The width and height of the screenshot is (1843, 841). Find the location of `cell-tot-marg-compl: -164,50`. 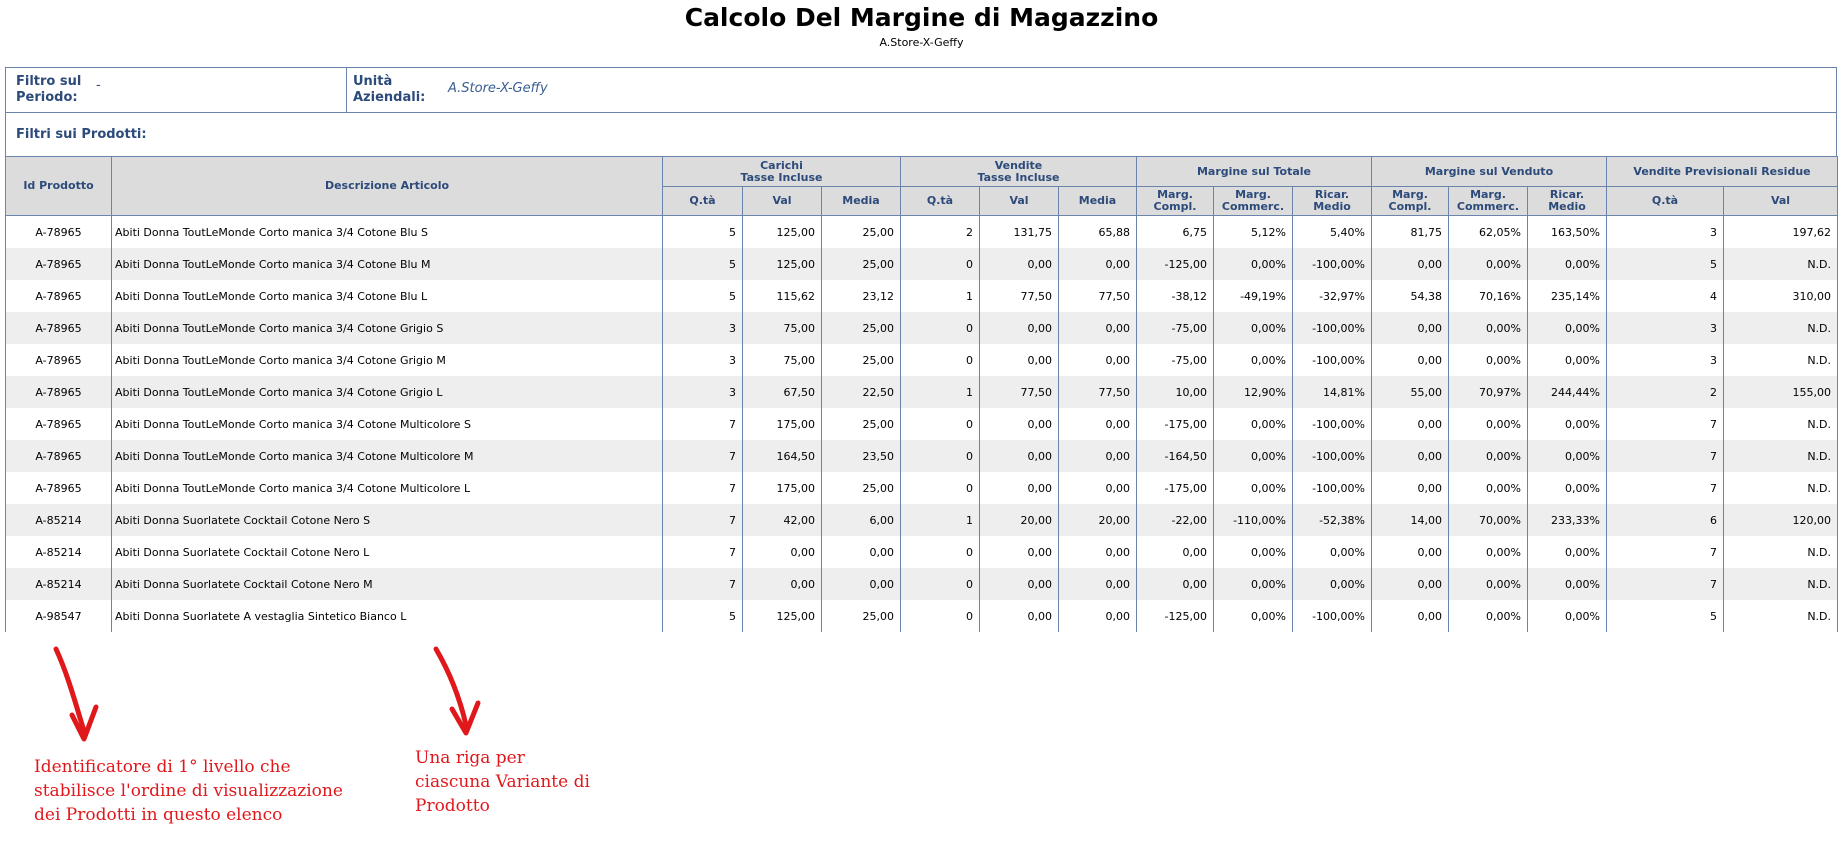

cell-tot-marg-compl: -164,50 is located at coordinates (1175, 456).